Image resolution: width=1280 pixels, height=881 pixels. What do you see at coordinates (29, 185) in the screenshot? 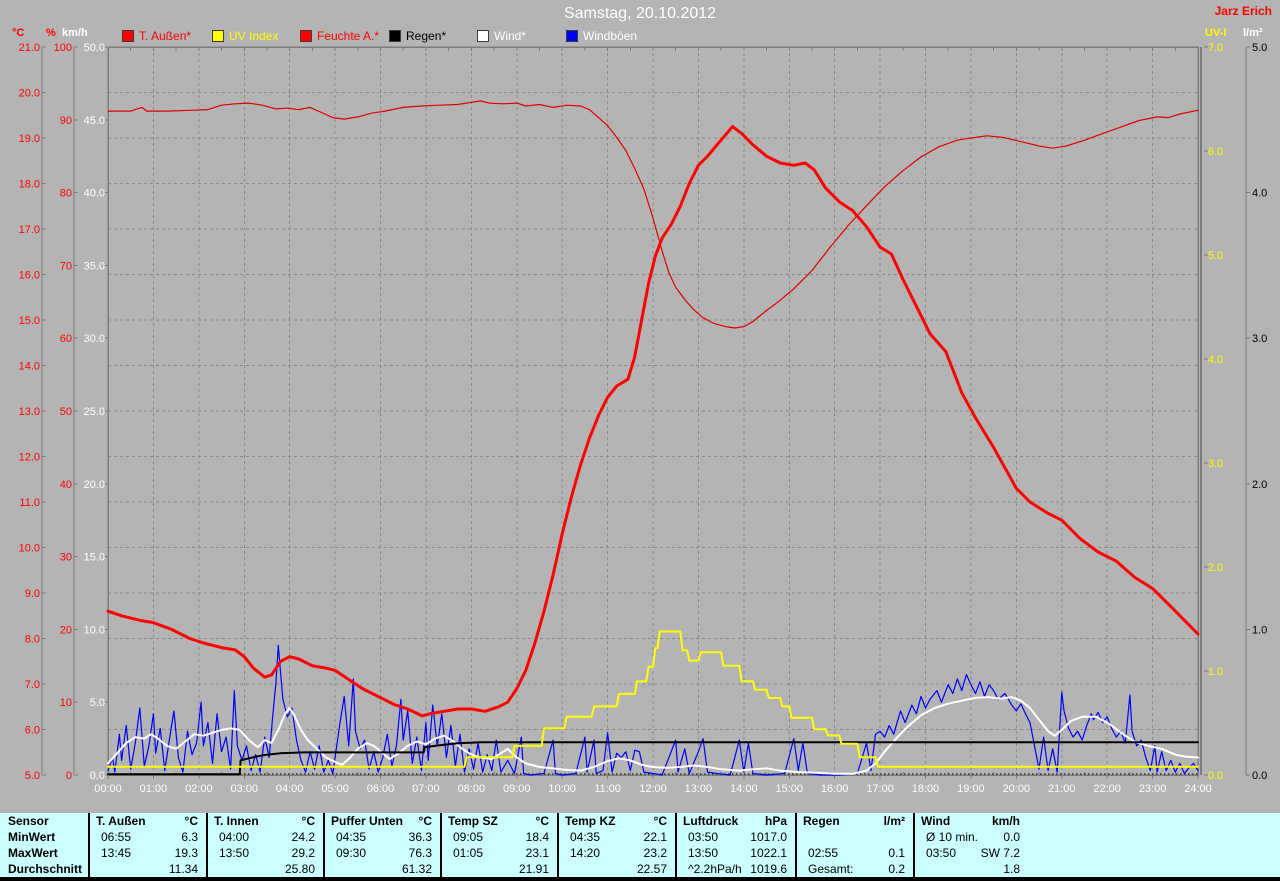
I see `y-tick-label: 18.0` at bounding box center [29, 185].